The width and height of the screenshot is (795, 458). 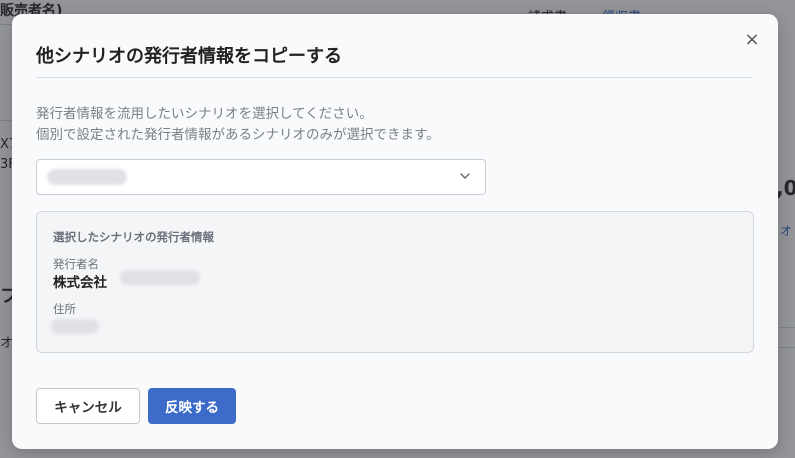 What do you see at coordinates (752, 40) in the screenshot?
I see `close-icon: ×` at bounding box center [752, 40].